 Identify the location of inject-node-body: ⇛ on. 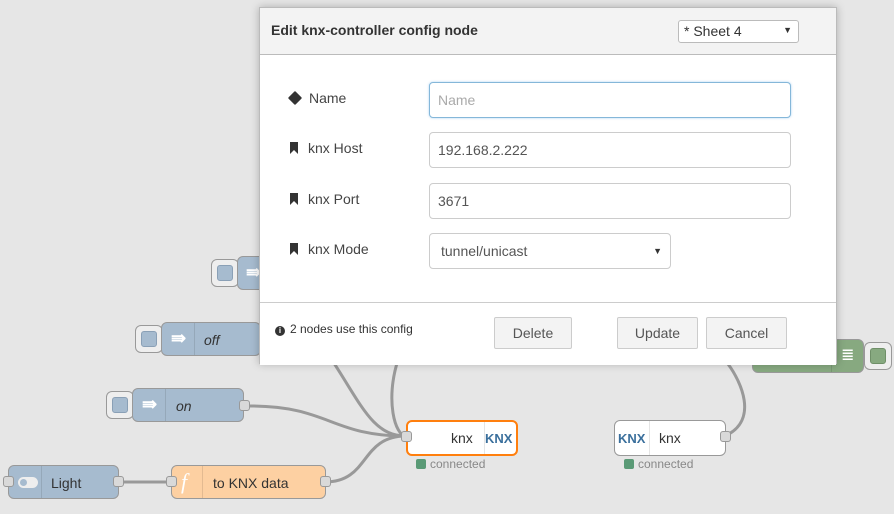
(188, 405).